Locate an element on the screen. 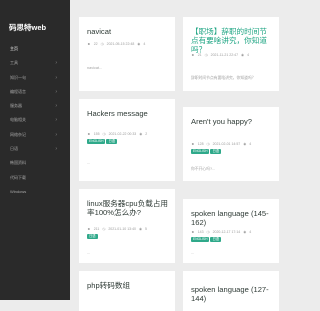 This screenshot has width=320, height=311. post-title: 【职场】辞职的时间节点有要啥讲究，你知道吗？ is located at coordinates (232, 40).